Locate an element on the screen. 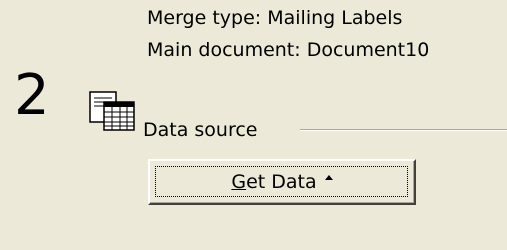  main-document-text: Main document: Document10 is located at coordinates (288, 50).